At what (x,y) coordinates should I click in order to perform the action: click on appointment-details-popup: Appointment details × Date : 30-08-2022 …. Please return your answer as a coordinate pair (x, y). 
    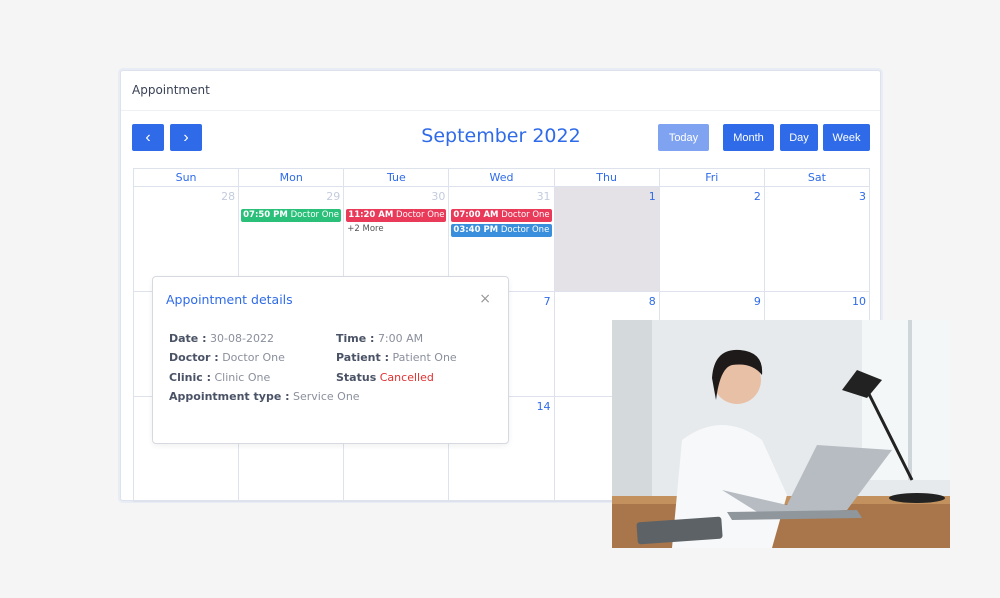
    Looking at the image, I should click on (330, 360).